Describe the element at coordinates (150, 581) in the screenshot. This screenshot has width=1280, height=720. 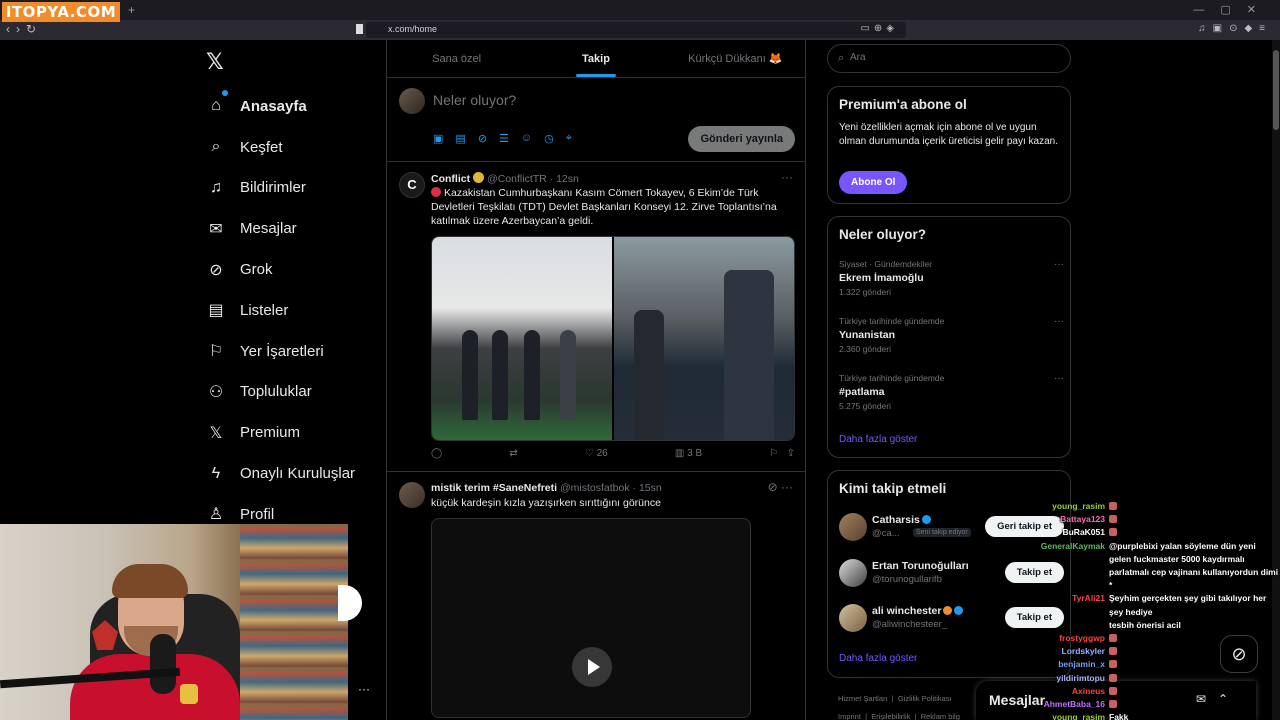
I see `streamer-hair` at that location.